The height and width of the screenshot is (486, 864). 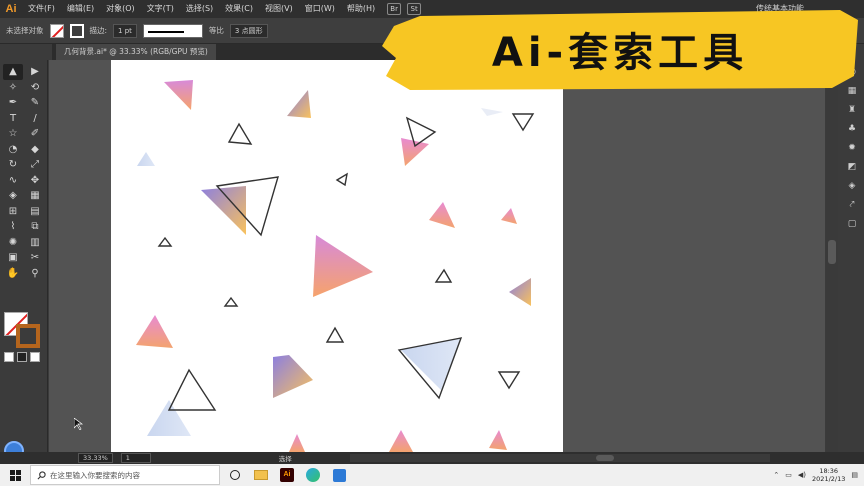 I want to click on menu-select: 选择(S), so click(x=199, y=9).